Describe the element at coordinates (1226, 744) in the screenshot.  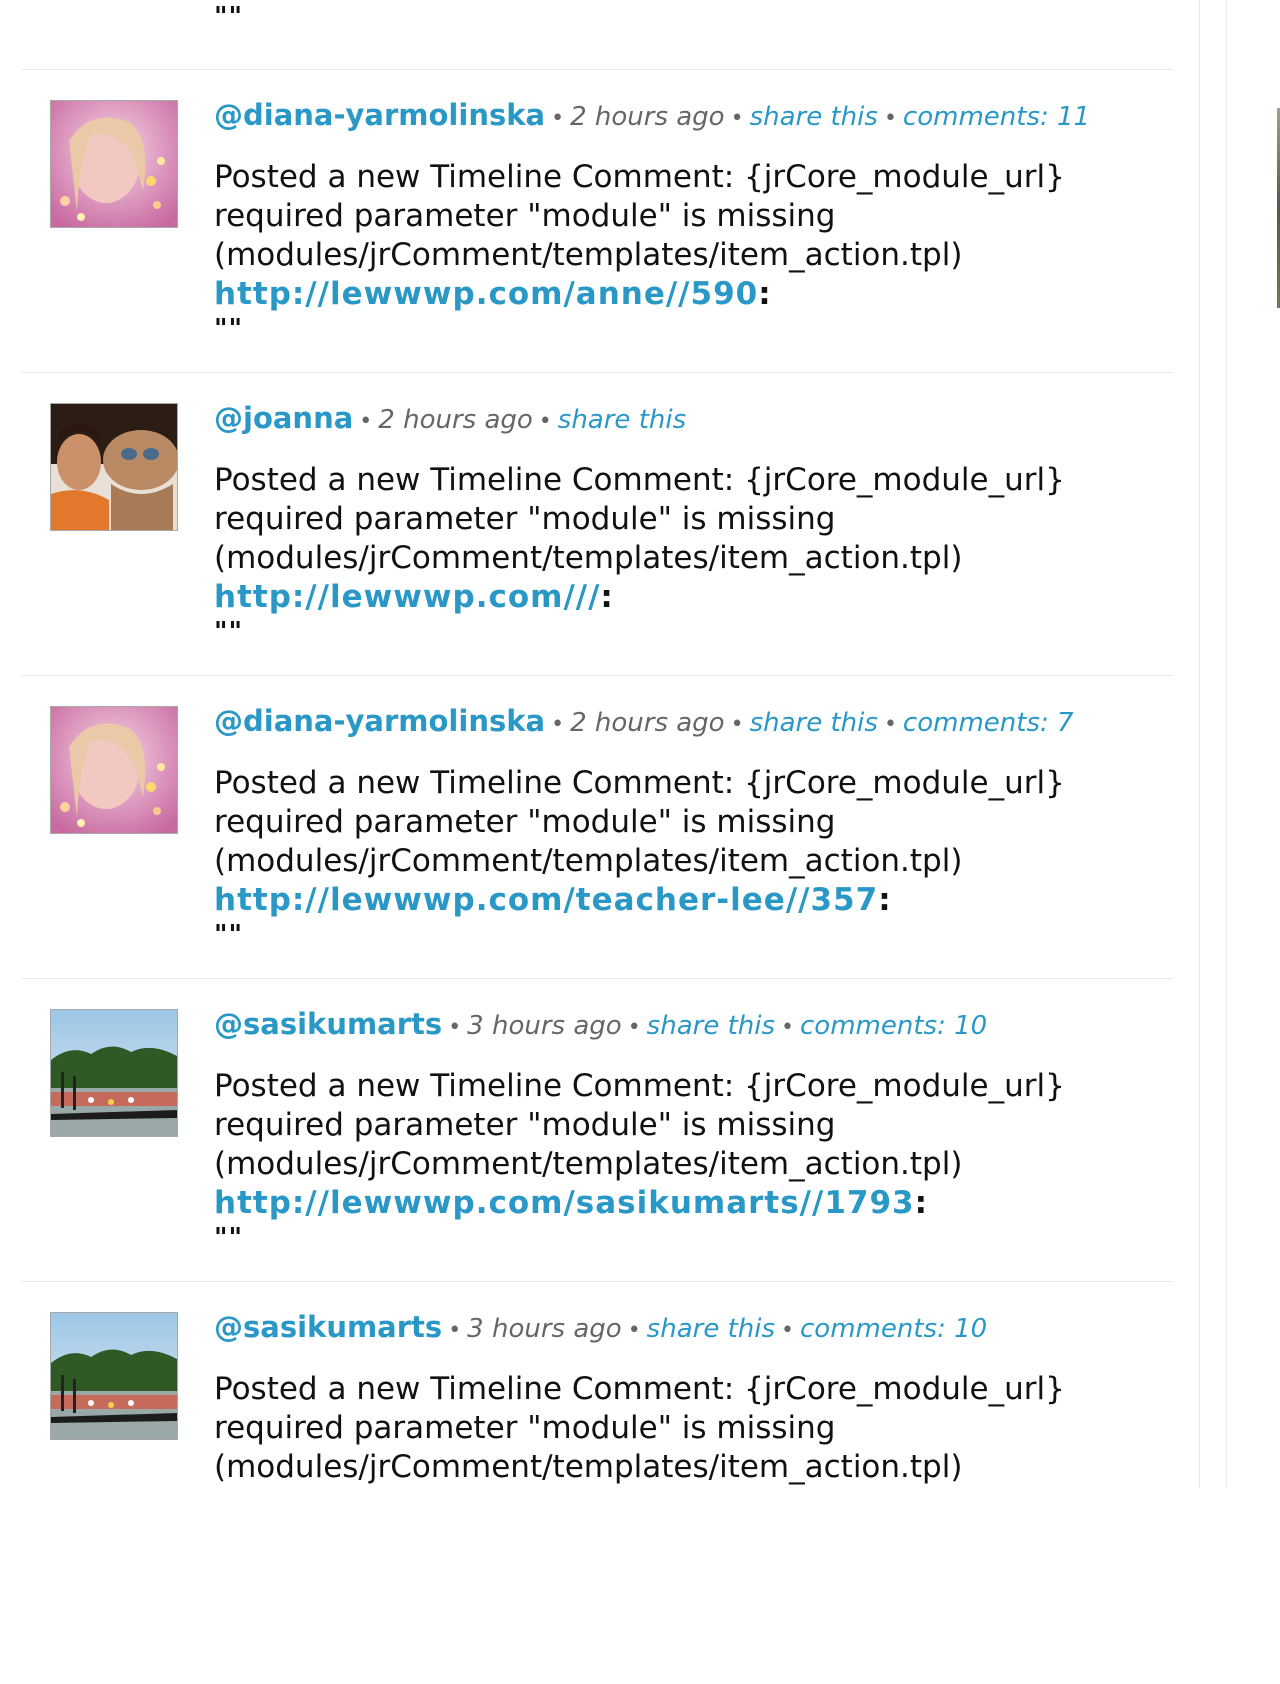
I see `sidebar-edge` at that location.